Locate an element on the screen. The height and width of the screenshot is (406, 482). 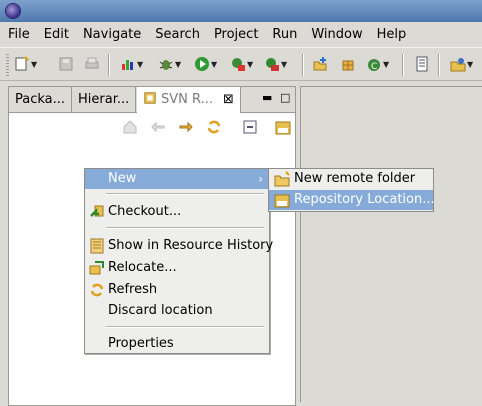
class-icon: C is located at coordinates (374, 65).